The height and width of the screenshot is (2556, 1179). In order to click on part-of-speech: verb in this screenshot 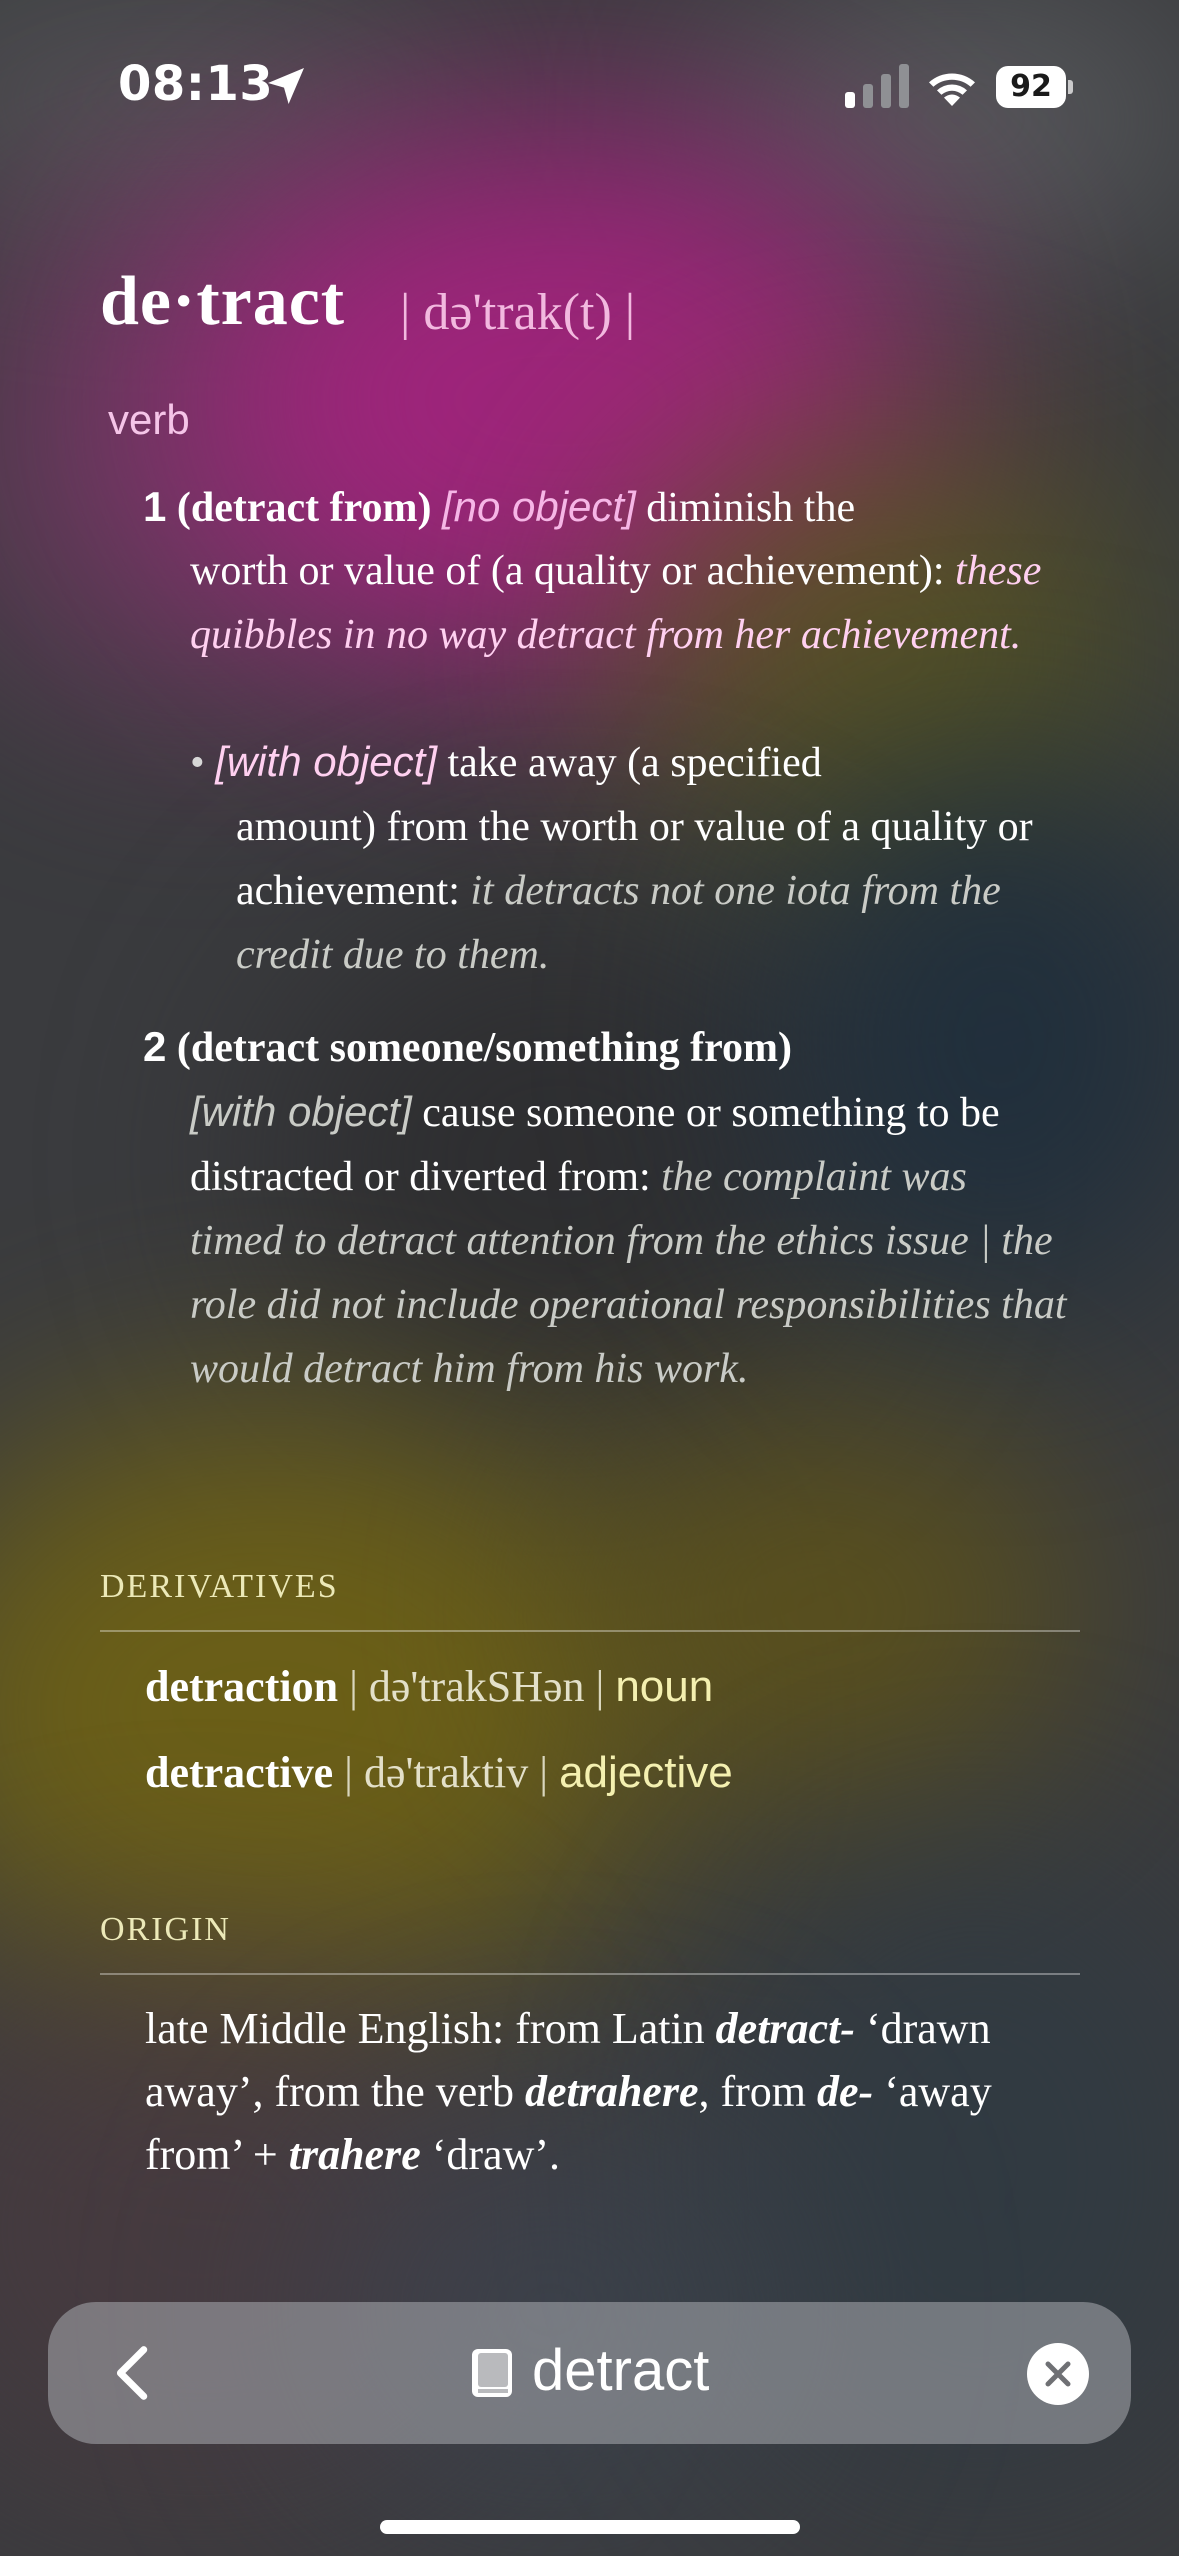, I will do `click(149, 419)`.